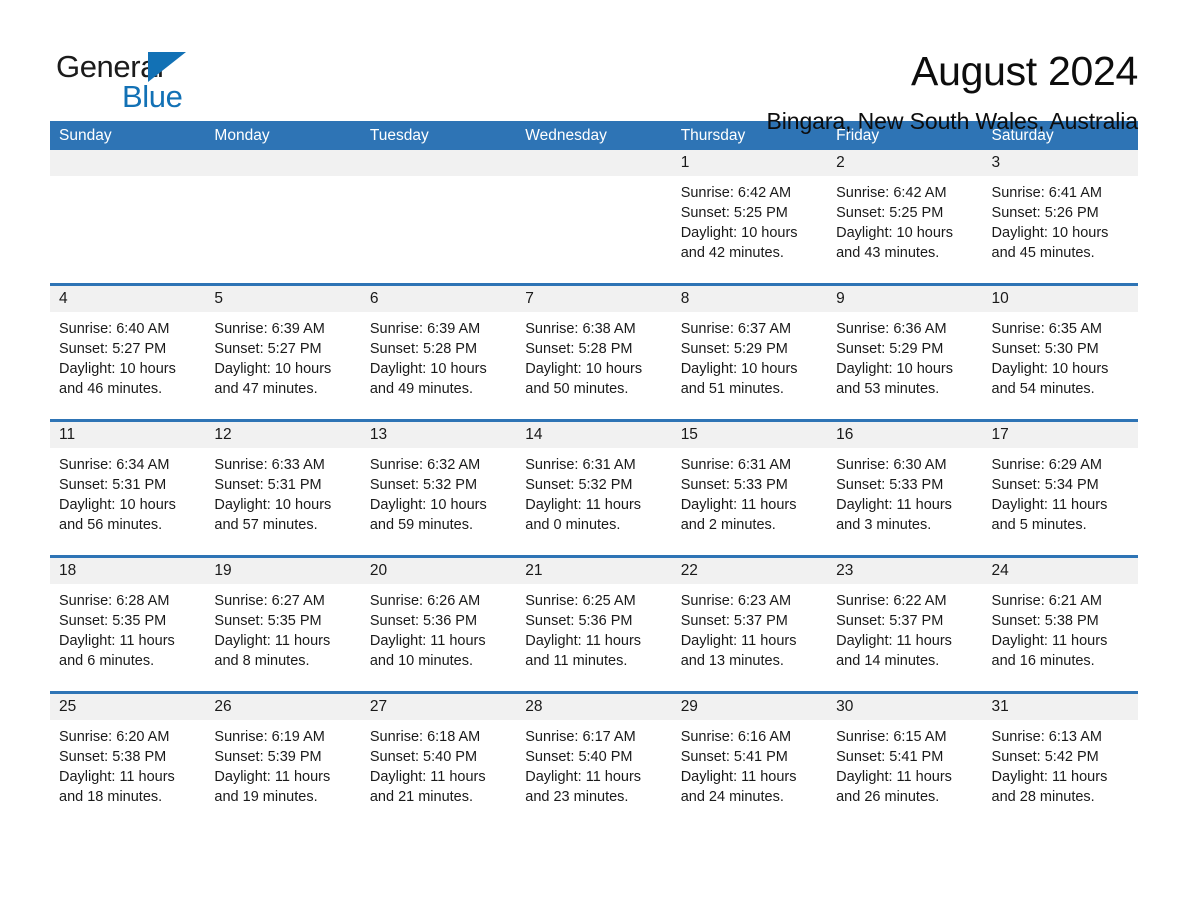 Image resolution: width=1188 pixels, height=918 pixels. I want to click on day-number: 12, so click(283, 435).